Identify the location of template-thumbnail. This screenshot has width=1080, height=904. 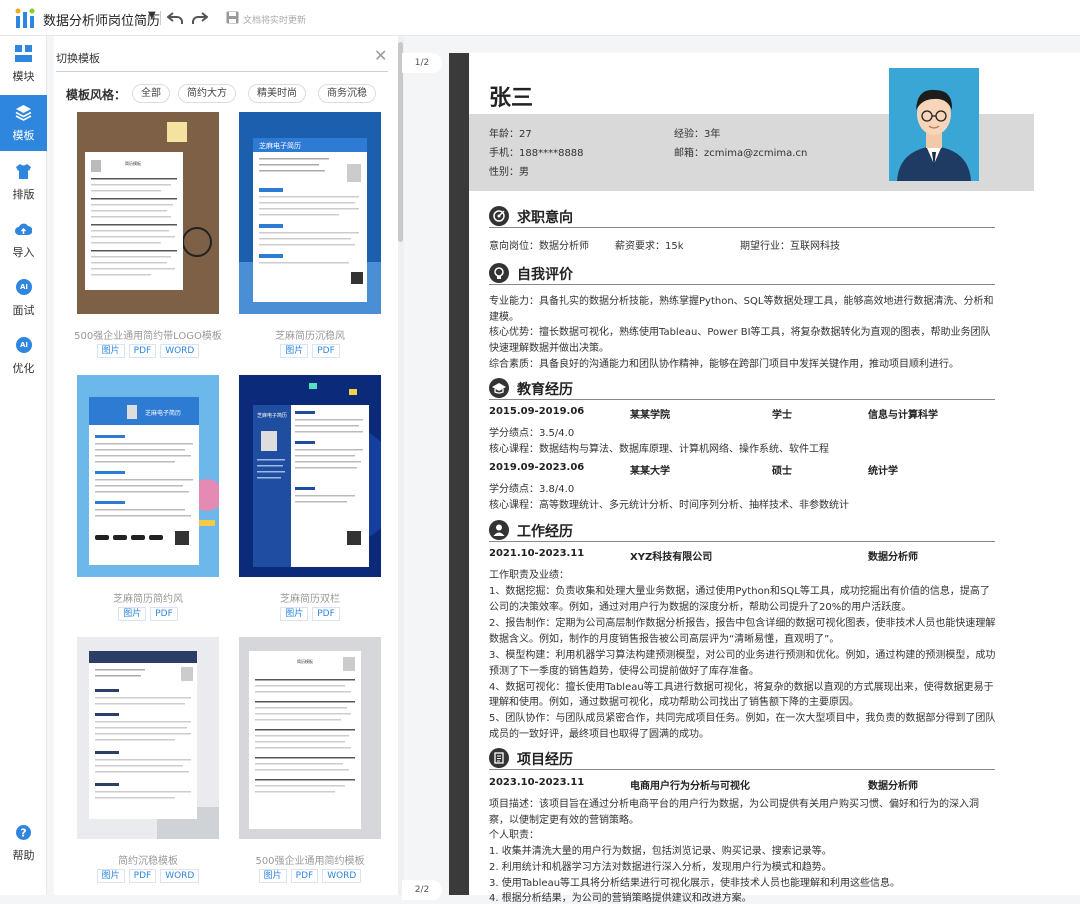
(148, 738).